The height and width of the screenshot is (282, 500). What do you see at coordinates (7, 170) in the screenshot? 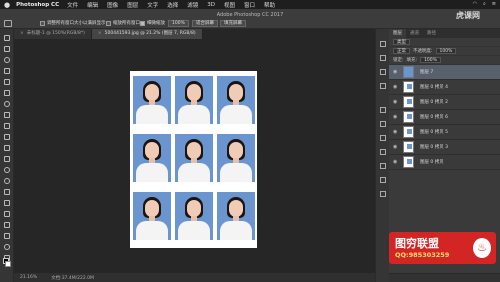
I see `blur-tool-icon` at bounding box center [7, 170].